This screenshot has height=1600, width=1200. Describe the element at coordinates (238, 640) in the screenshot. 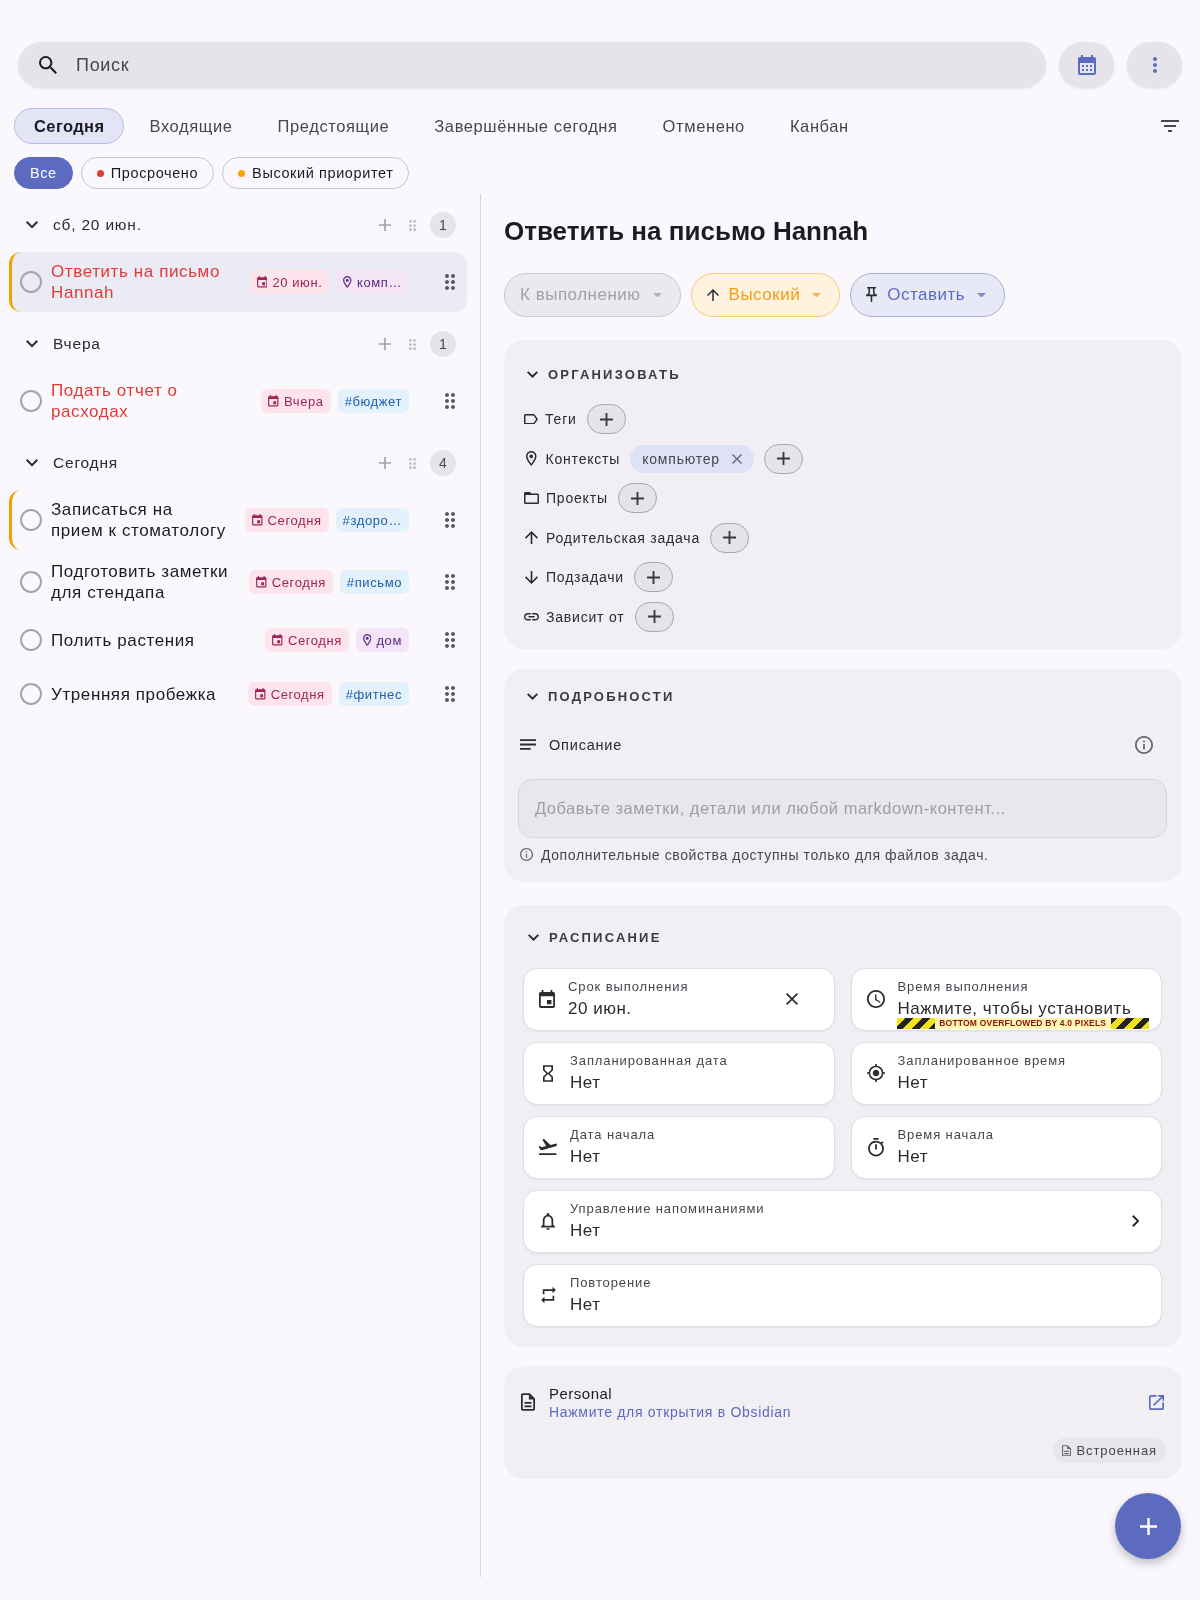

I see `task-row: Полить растения Сегодня дом` at that location.